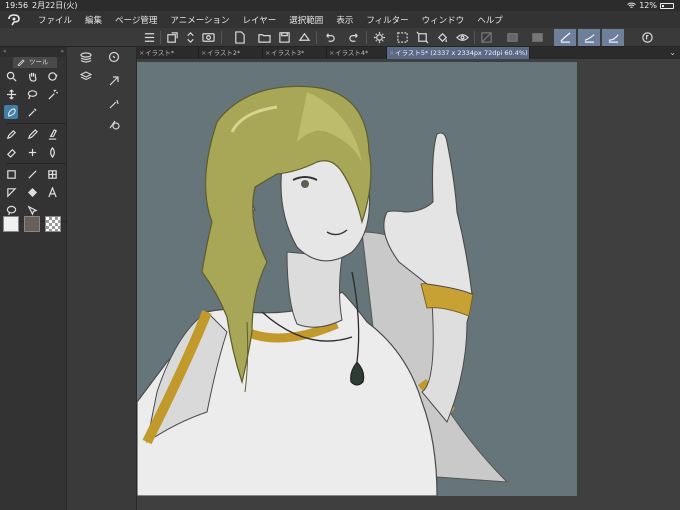 This screenshot has height=510, width=680. Describe the element at coordinates (52, 174) in the screenshot. I see `frame-tool-icon` at that location.